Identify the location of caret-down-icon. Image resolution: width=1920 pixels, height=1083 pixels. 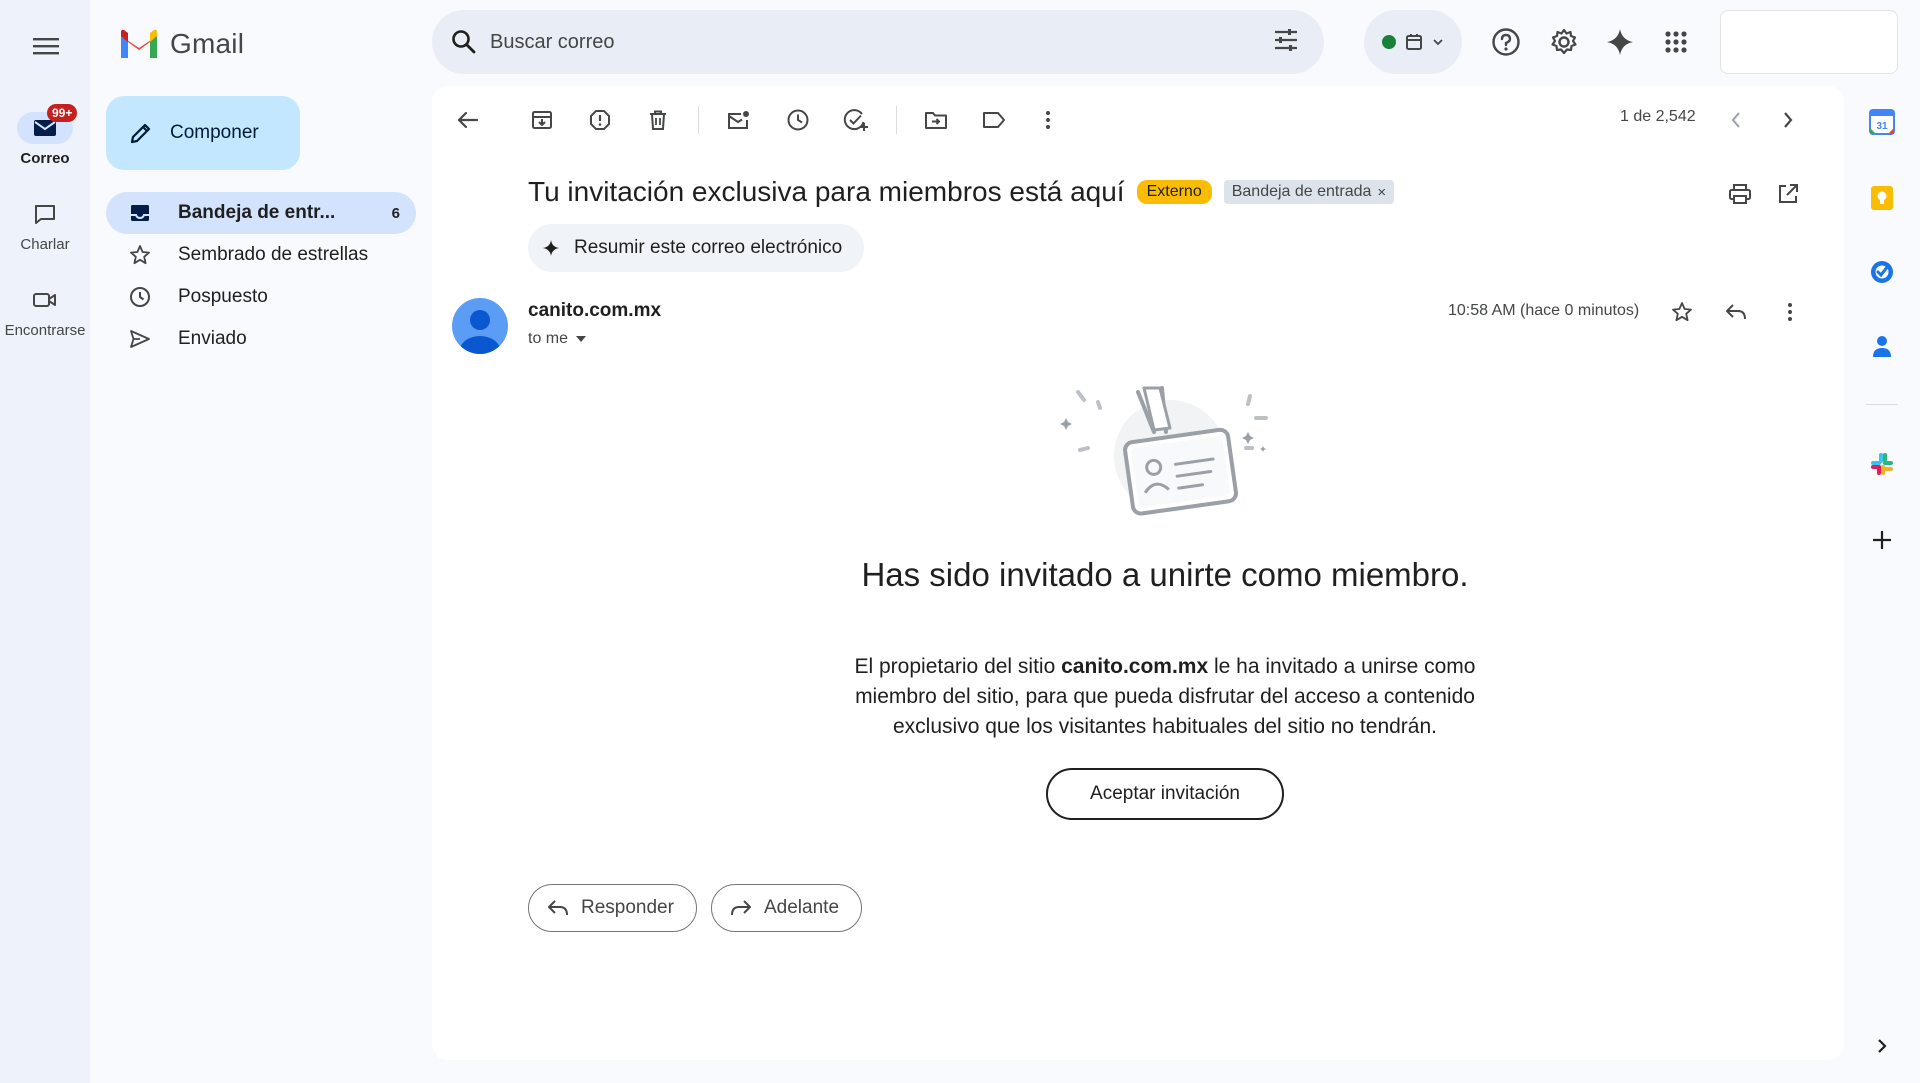
(581, 339).